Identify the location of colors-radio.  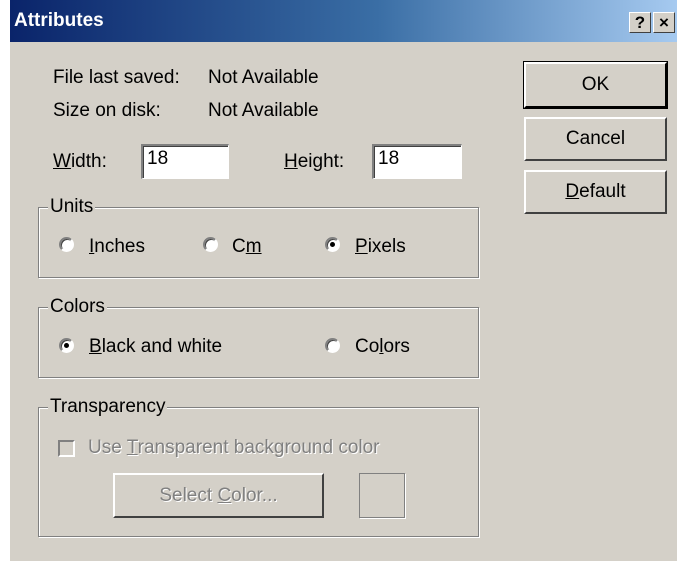
(332, 345).